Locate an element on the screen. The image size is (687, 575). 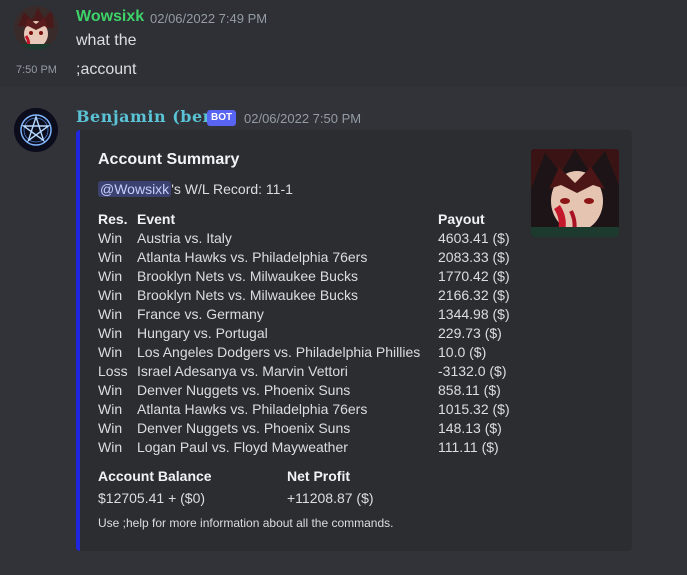
bot-avatar is located at coordinates (36, 130).